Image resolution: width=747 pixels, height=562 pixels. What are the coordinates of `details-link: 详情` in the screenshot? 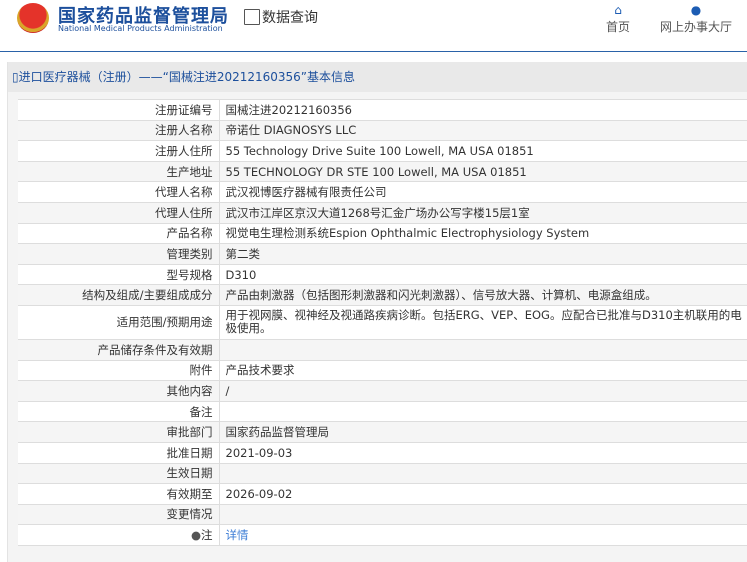 It's located at (237, 535).